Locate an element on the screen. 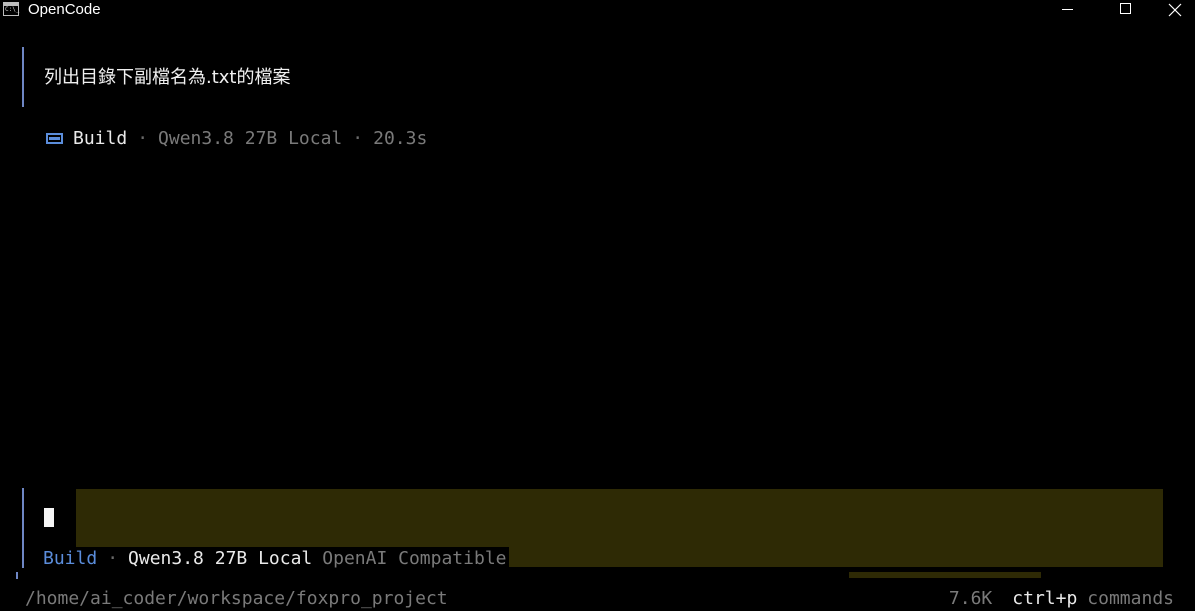  close-icon is located at coordinates (1175, 10).